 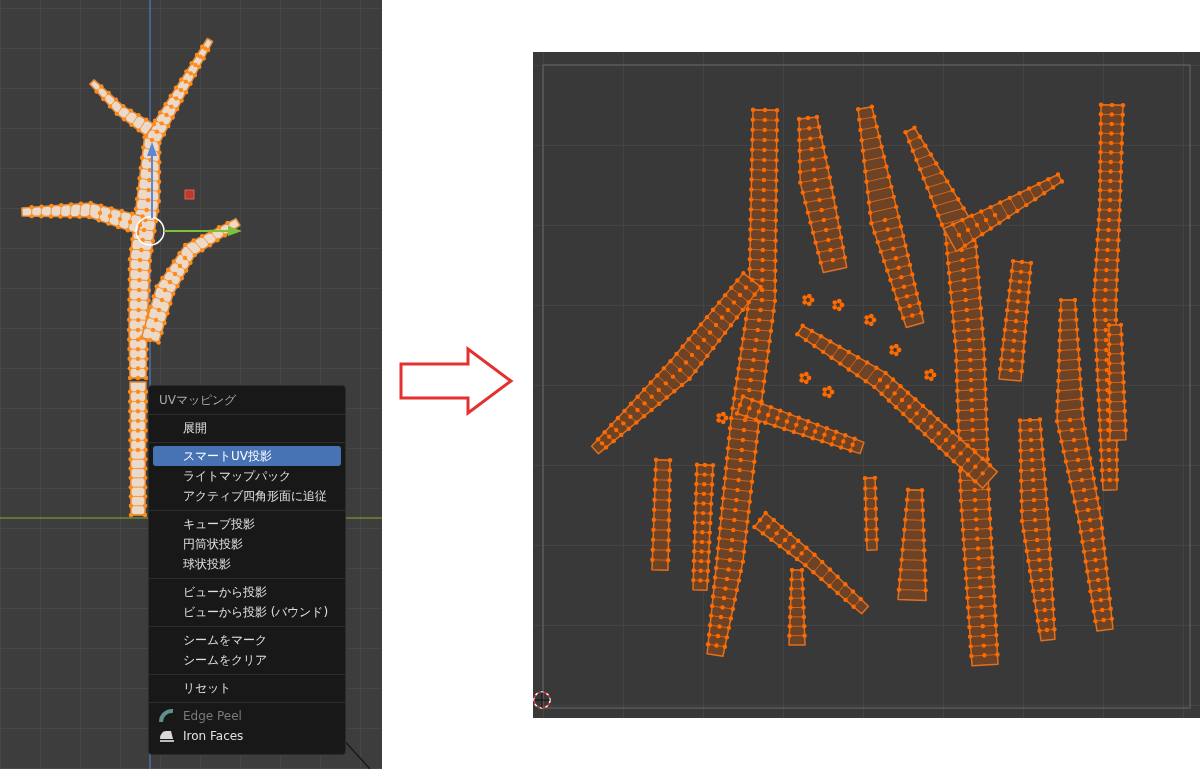 I want to click on menu-item: リセット, so click(x=247, y=688).